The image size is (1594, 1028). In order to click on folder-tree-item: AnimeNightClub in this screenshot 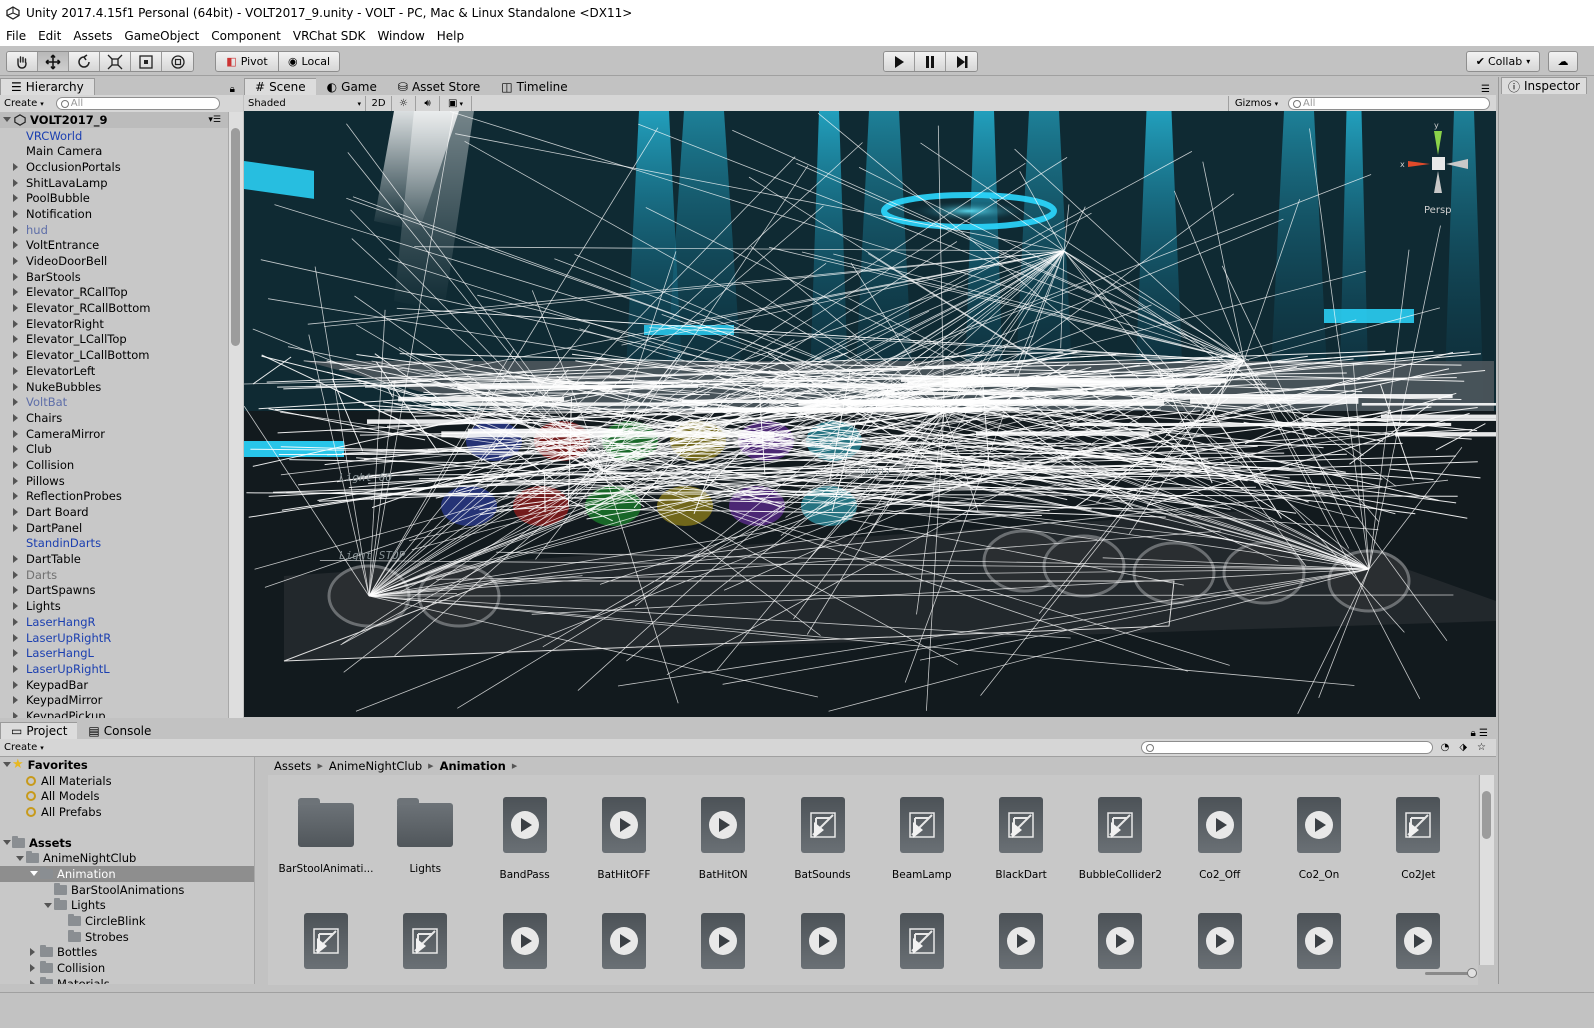, I will do `click(127, 858)`.